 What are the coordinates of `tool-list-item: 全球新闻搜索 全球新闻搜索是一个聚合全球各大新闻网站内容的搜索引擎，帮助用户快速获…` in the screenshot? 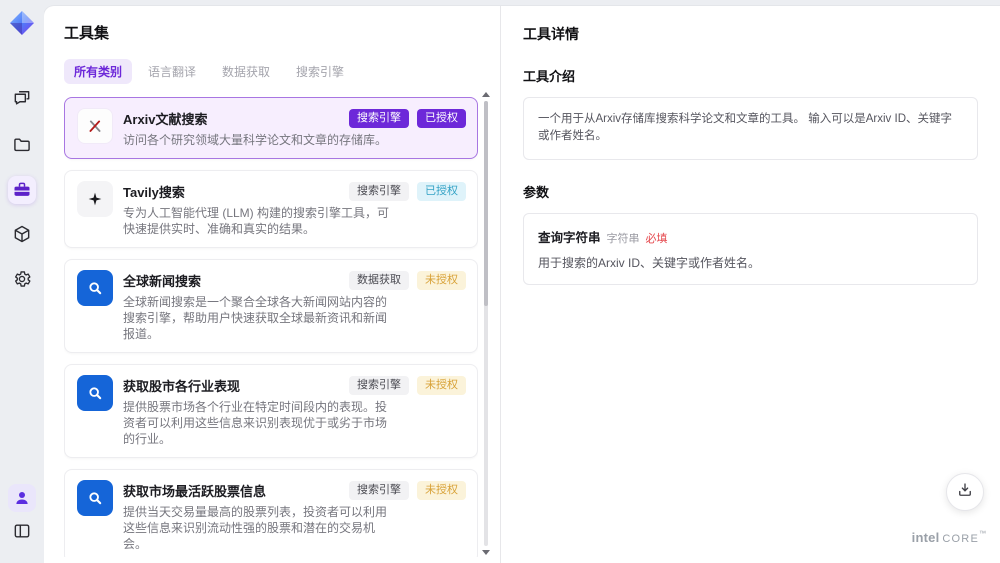 It's located at (271, 306).